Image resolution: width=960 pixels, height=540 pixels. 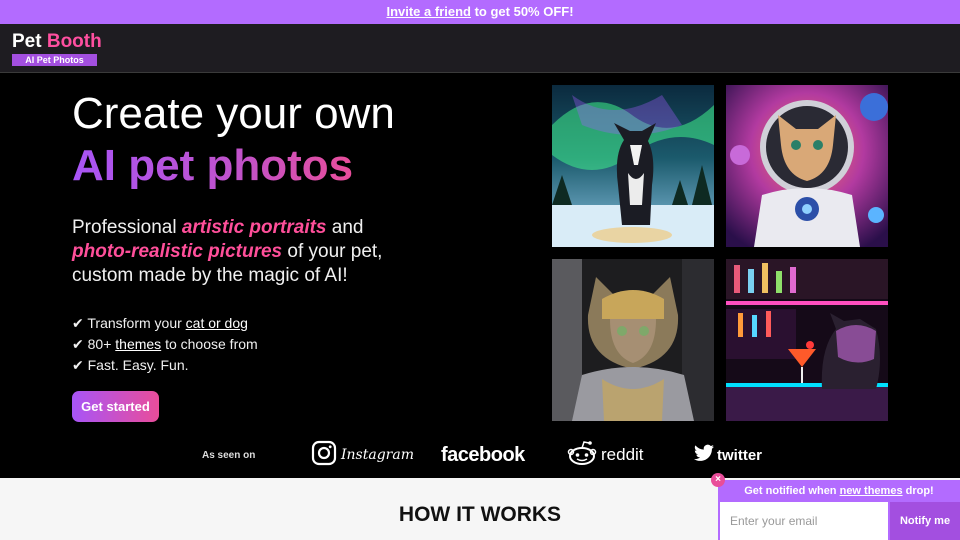 What do you see at coordinates (74, 41) in the screenshot?
I see `logo-word-booth: Booth` at bounding box center [74, 41].